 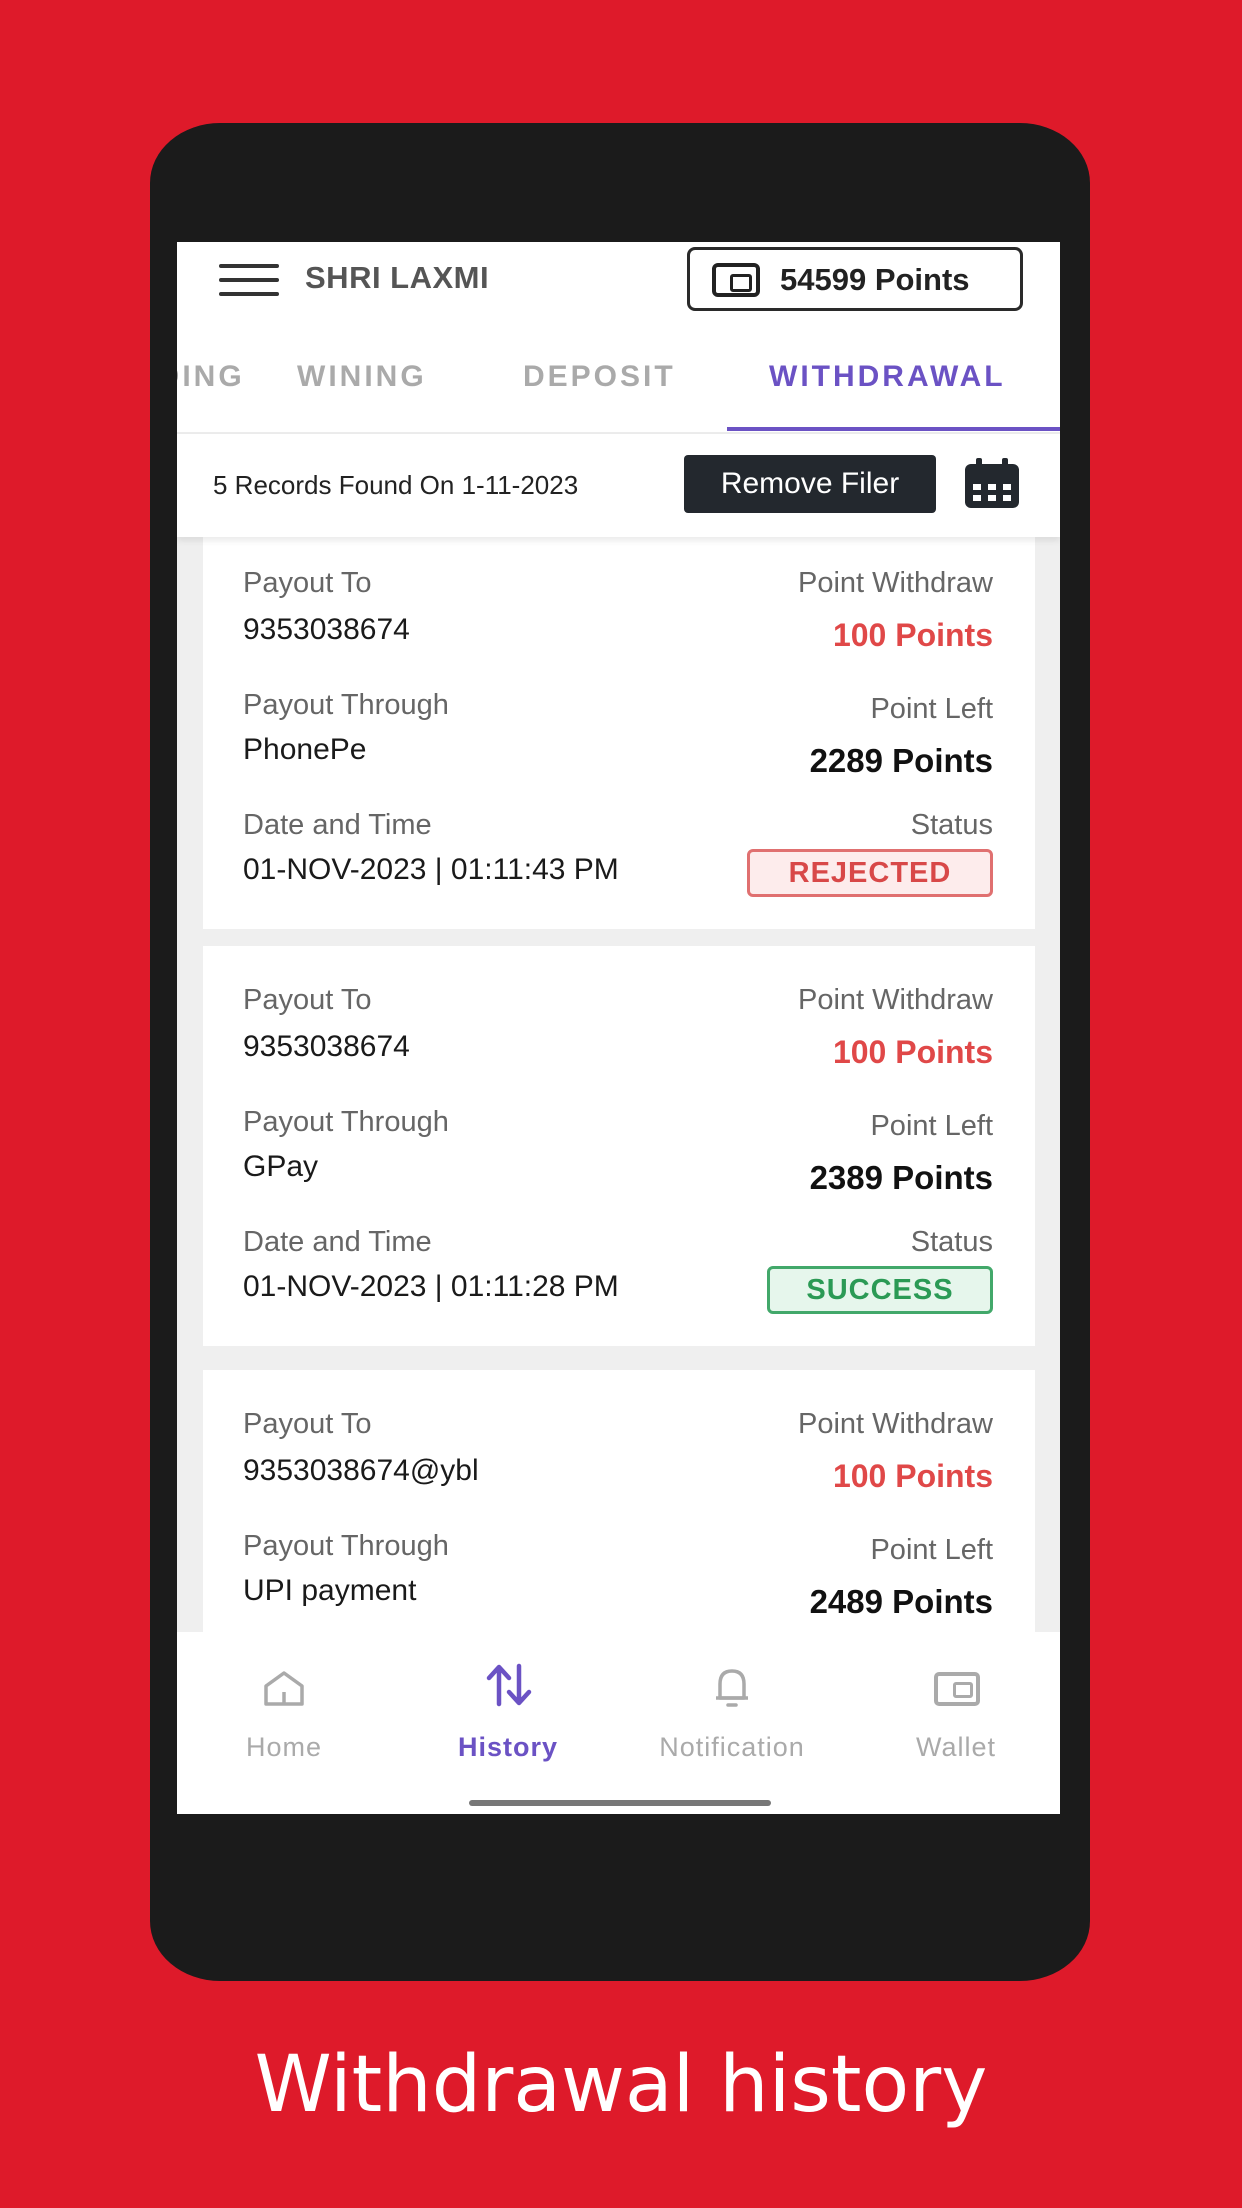 What do you see at coordinates (901, 760) in the screenshot?
I see `point-left-value: 2289 Points` at bounding box center [901, 760].